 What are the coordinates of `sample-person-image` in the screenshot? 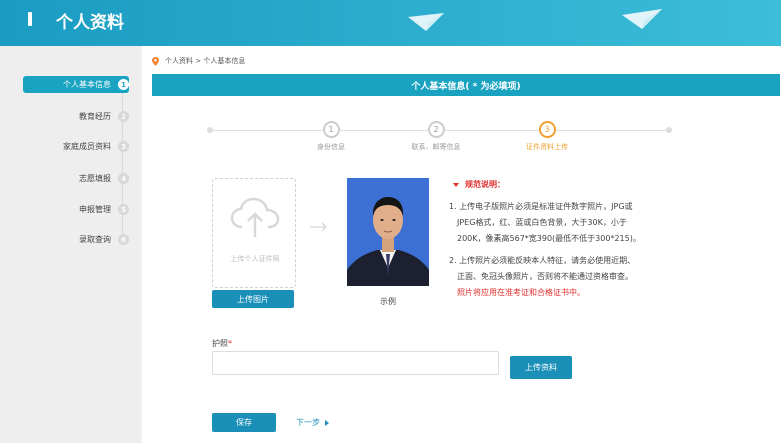 It's located at (388, 232).